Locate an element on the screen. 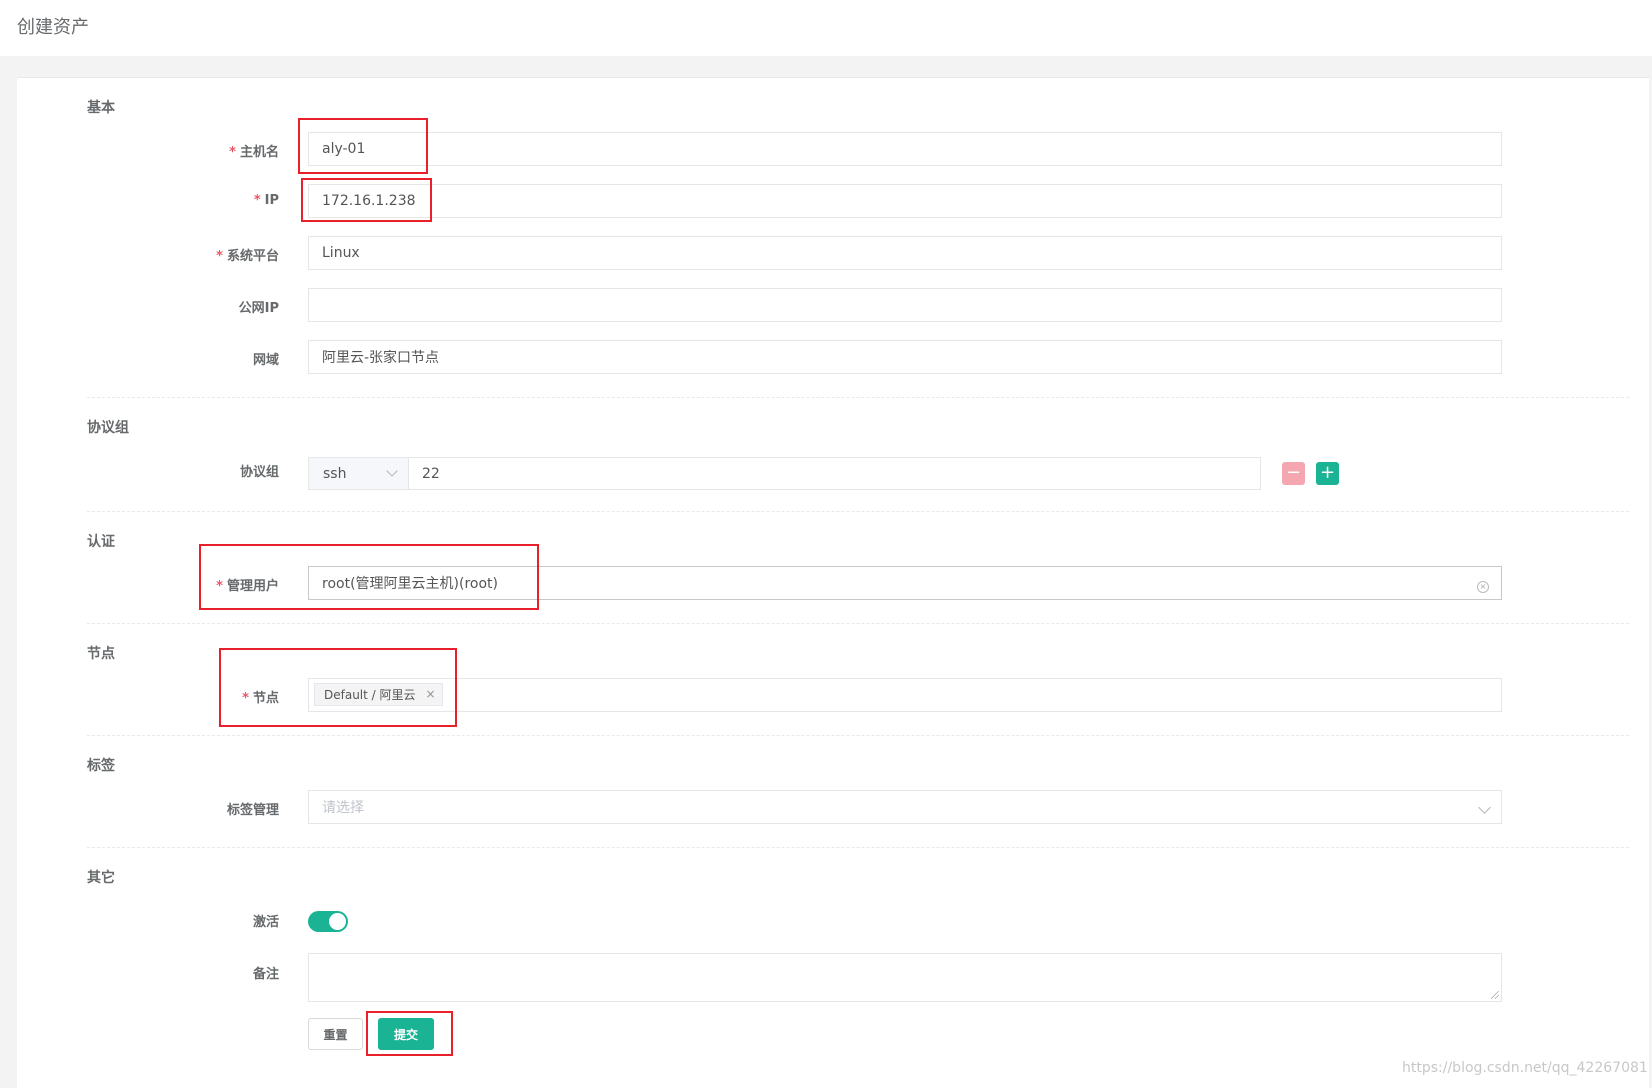 The width and height of the screenshot is (1652, 1088). section-title-basic: 基本 is located at coordinates (101, 108).